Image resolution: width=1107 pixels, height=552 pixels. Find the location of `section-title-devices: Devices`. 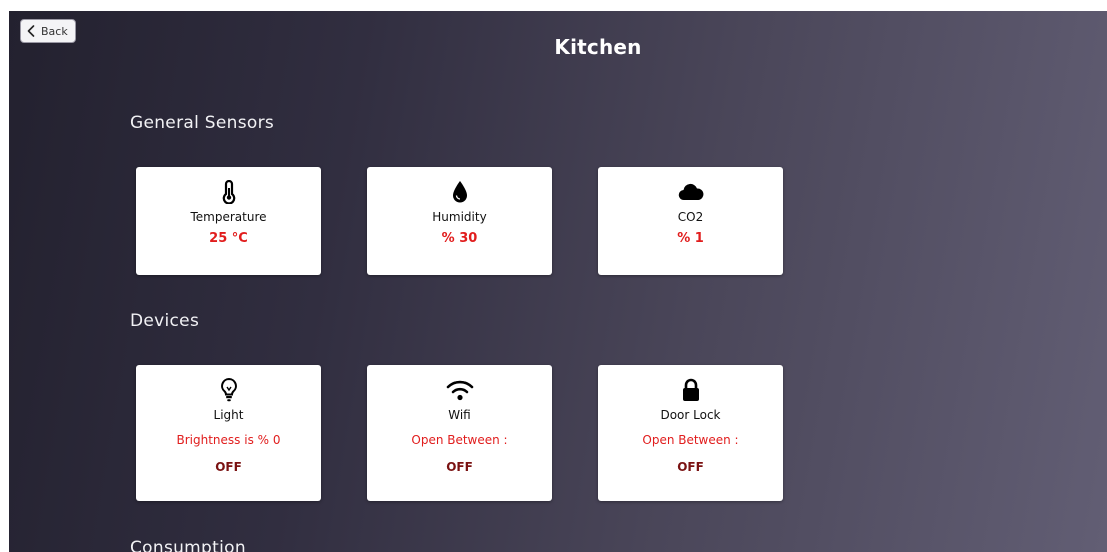

section-title-devices: Devices is located at coordinates (165, 321).